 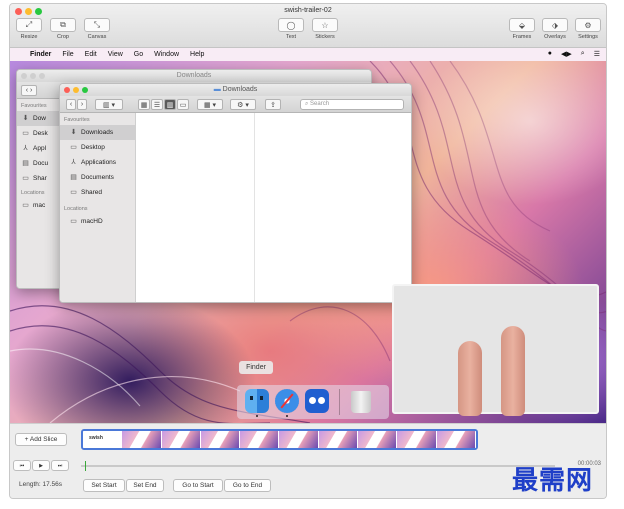 I want to click on search-input: ⌕ Search, so click(x=352, y=104).